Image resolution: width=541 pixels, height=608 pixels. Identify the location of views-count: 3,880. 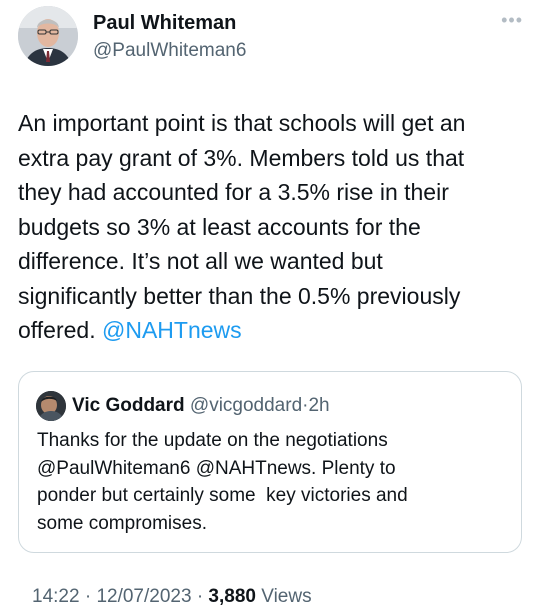
(232, 596).